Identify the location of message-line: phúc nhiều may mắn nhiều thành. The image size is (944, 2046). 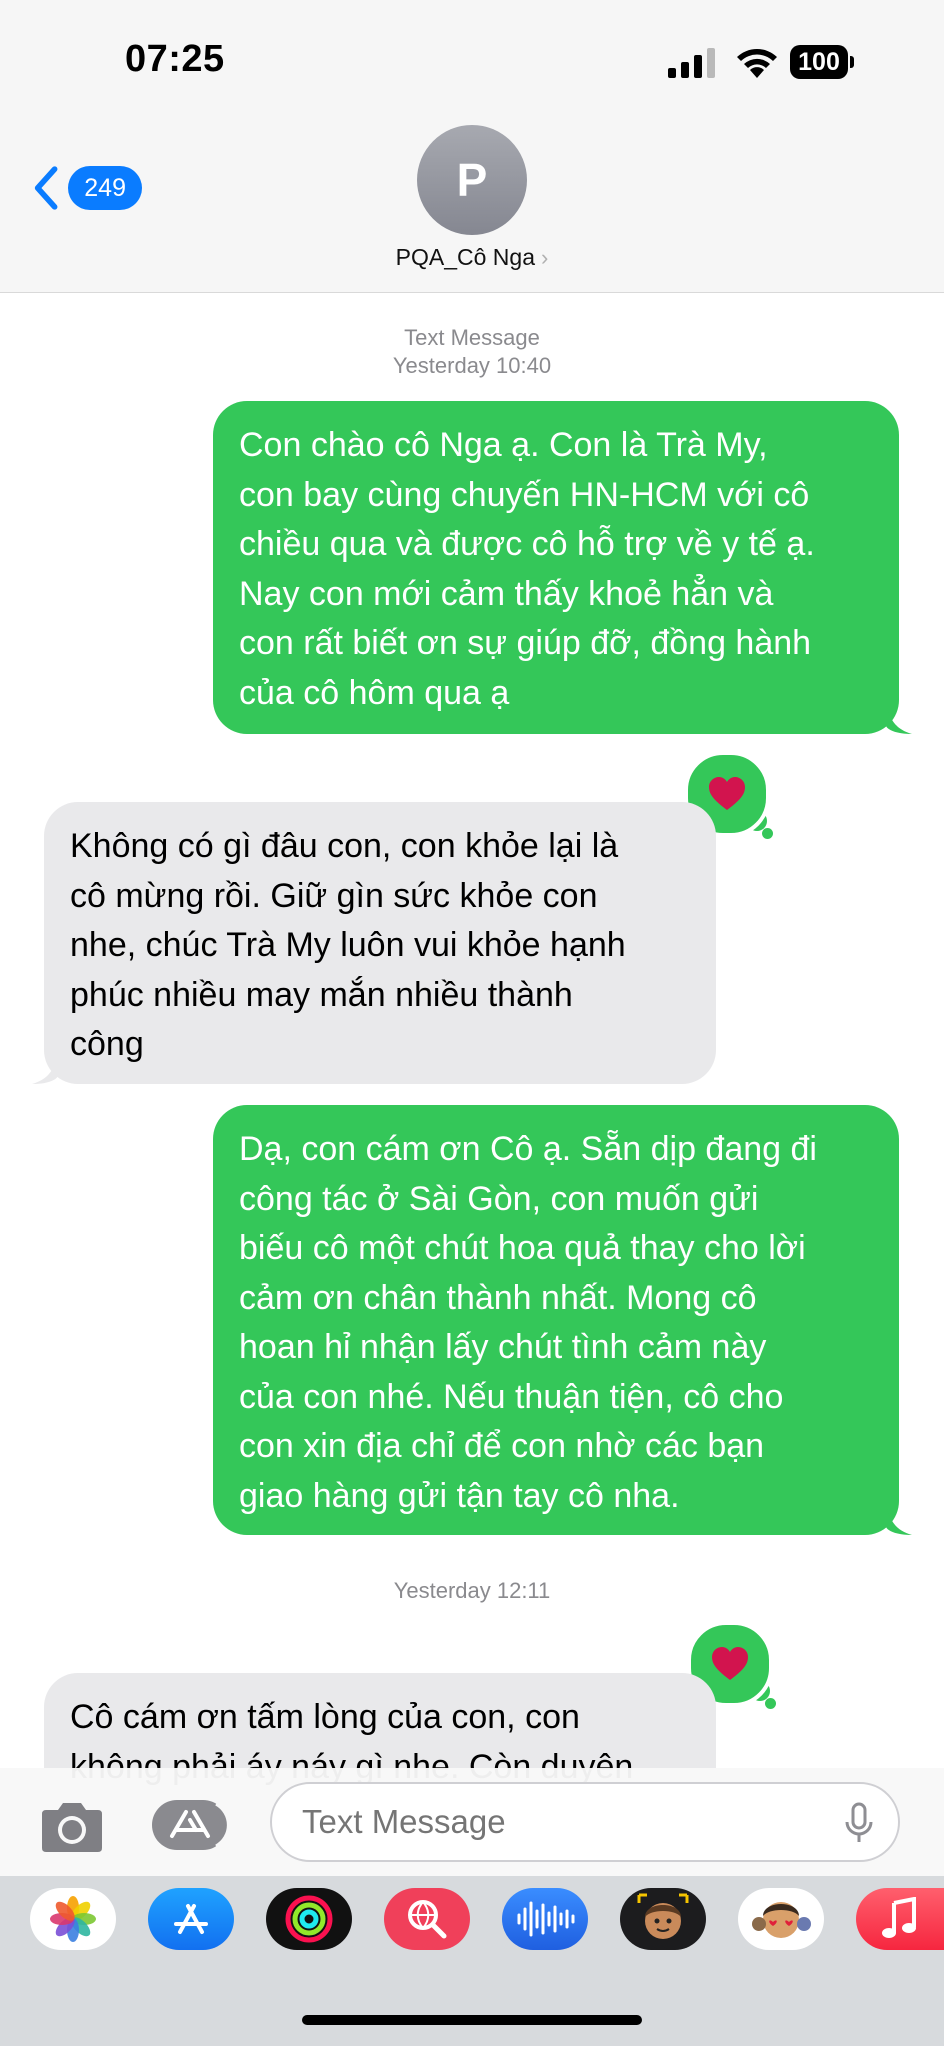
(321, 994).